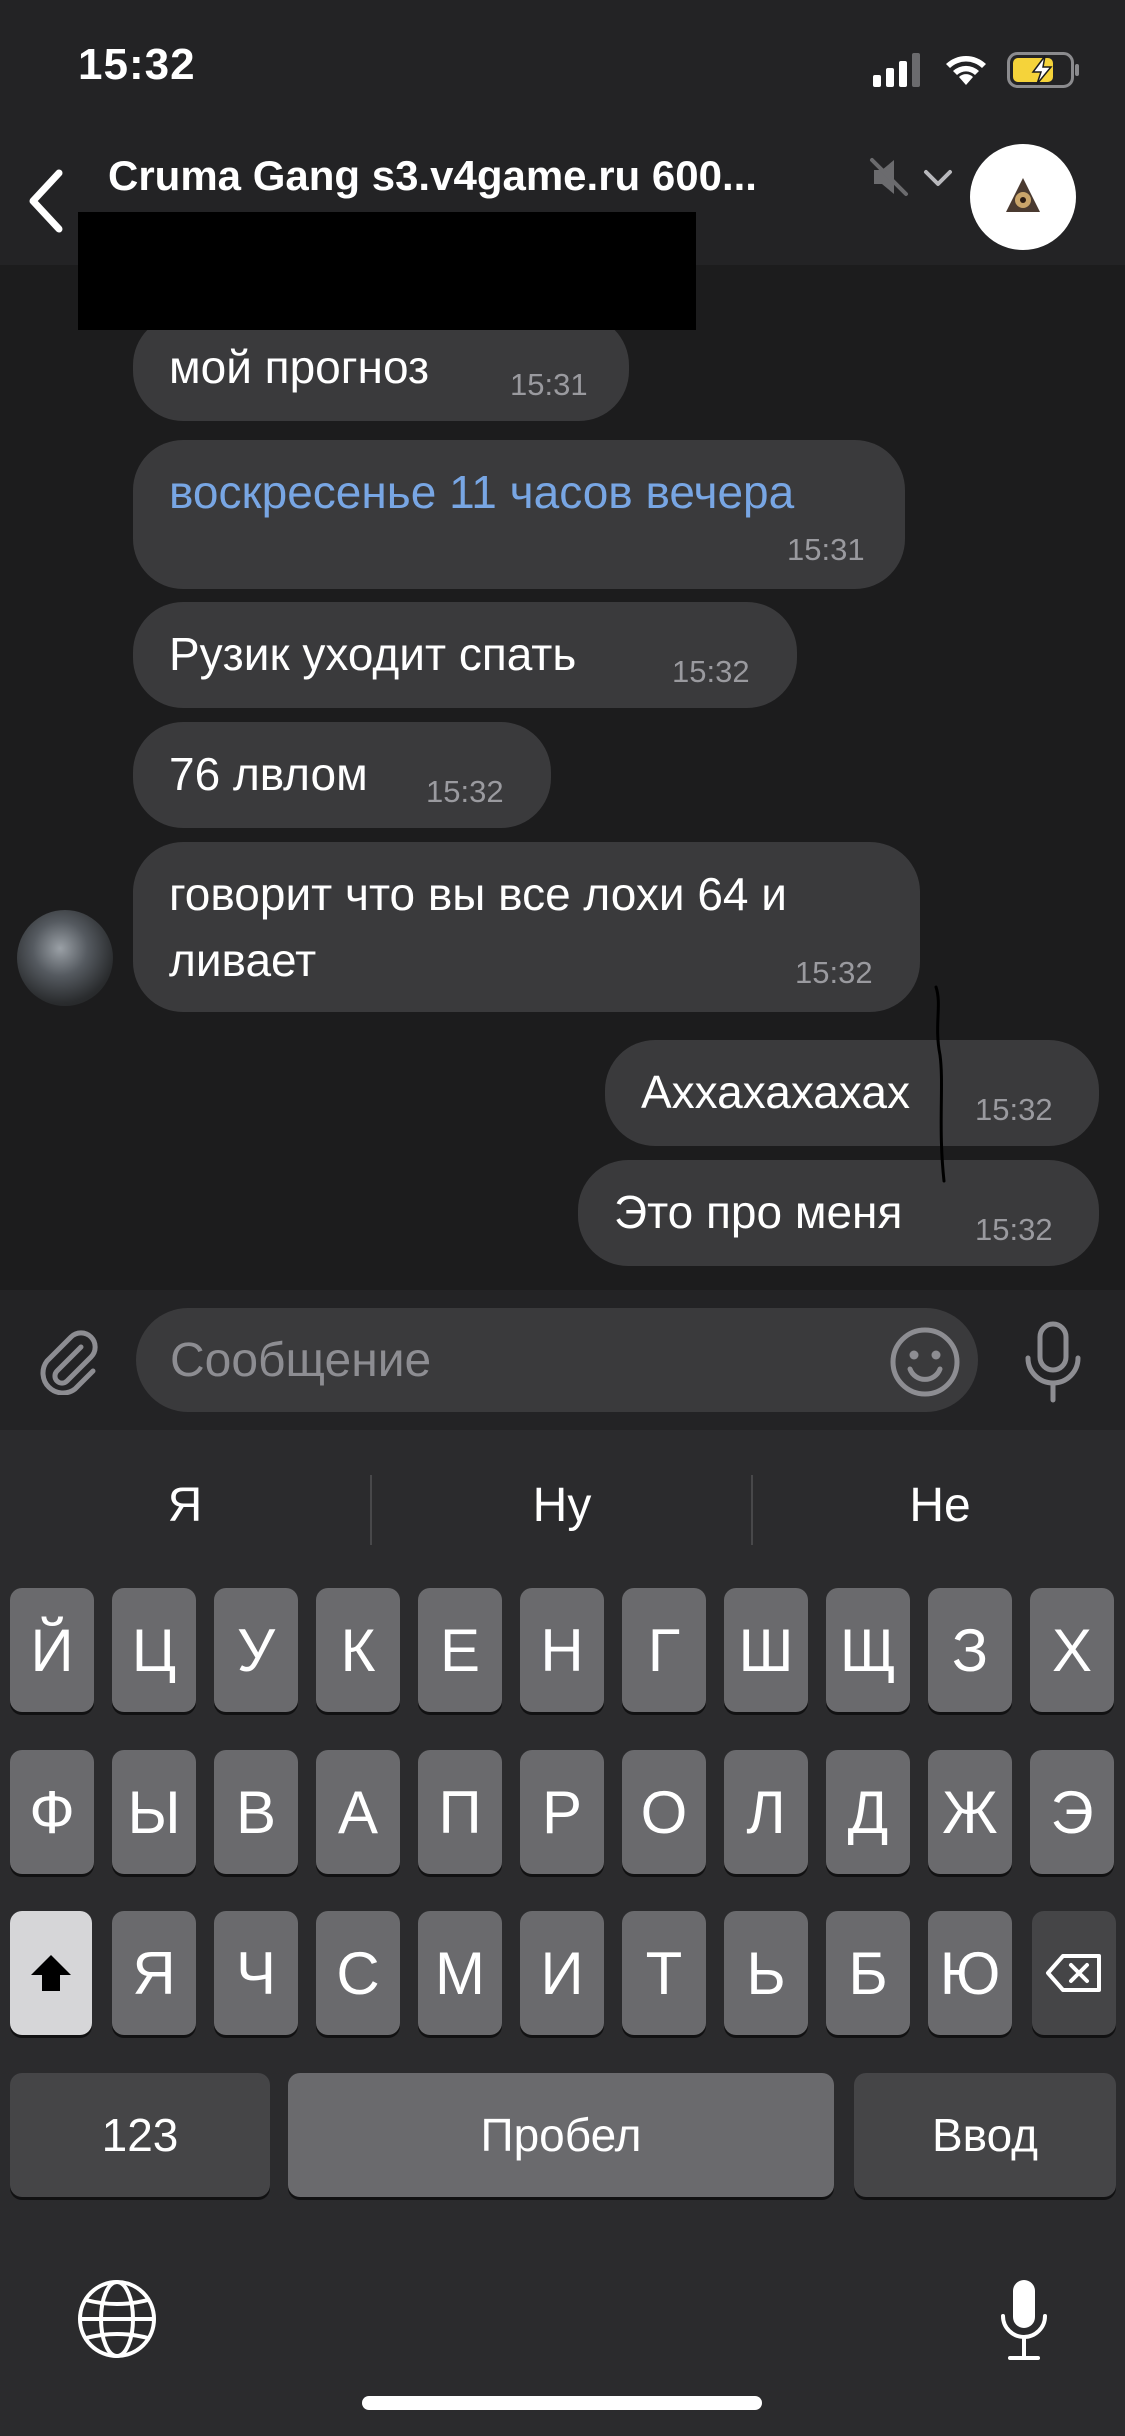 The image size is (1125, 2436). I want to click on key: Г, so click(664, 1650).